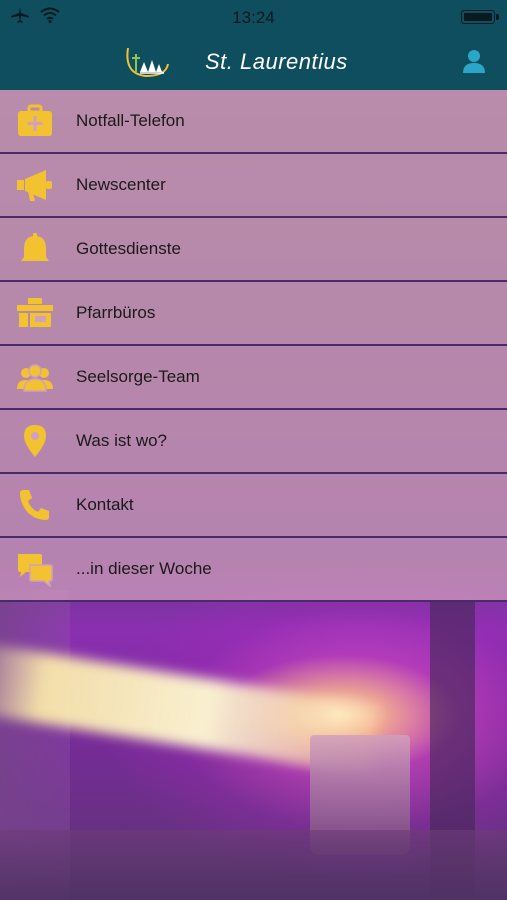 The height and width of the screenshot is (900, 507). What do you see at coordinates (116, 312) in the screenshot?
I see `menu-item-label: Pfarrbüros` at bounding box center [116, 312].